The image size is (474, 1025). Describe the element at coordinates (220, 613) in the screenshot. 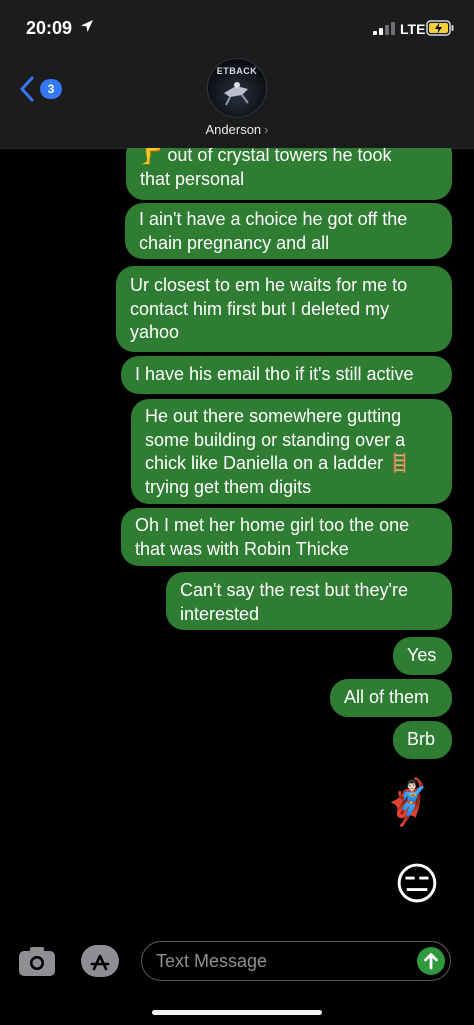

I see `message-line: interested` at that location.